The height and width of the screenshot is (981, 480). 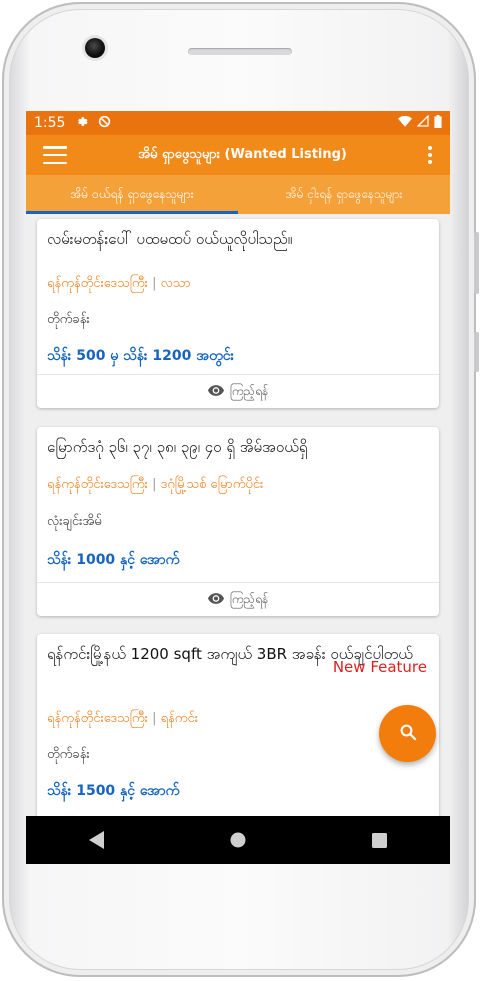 I want to click on back-icon, so click(x=97, y=840).